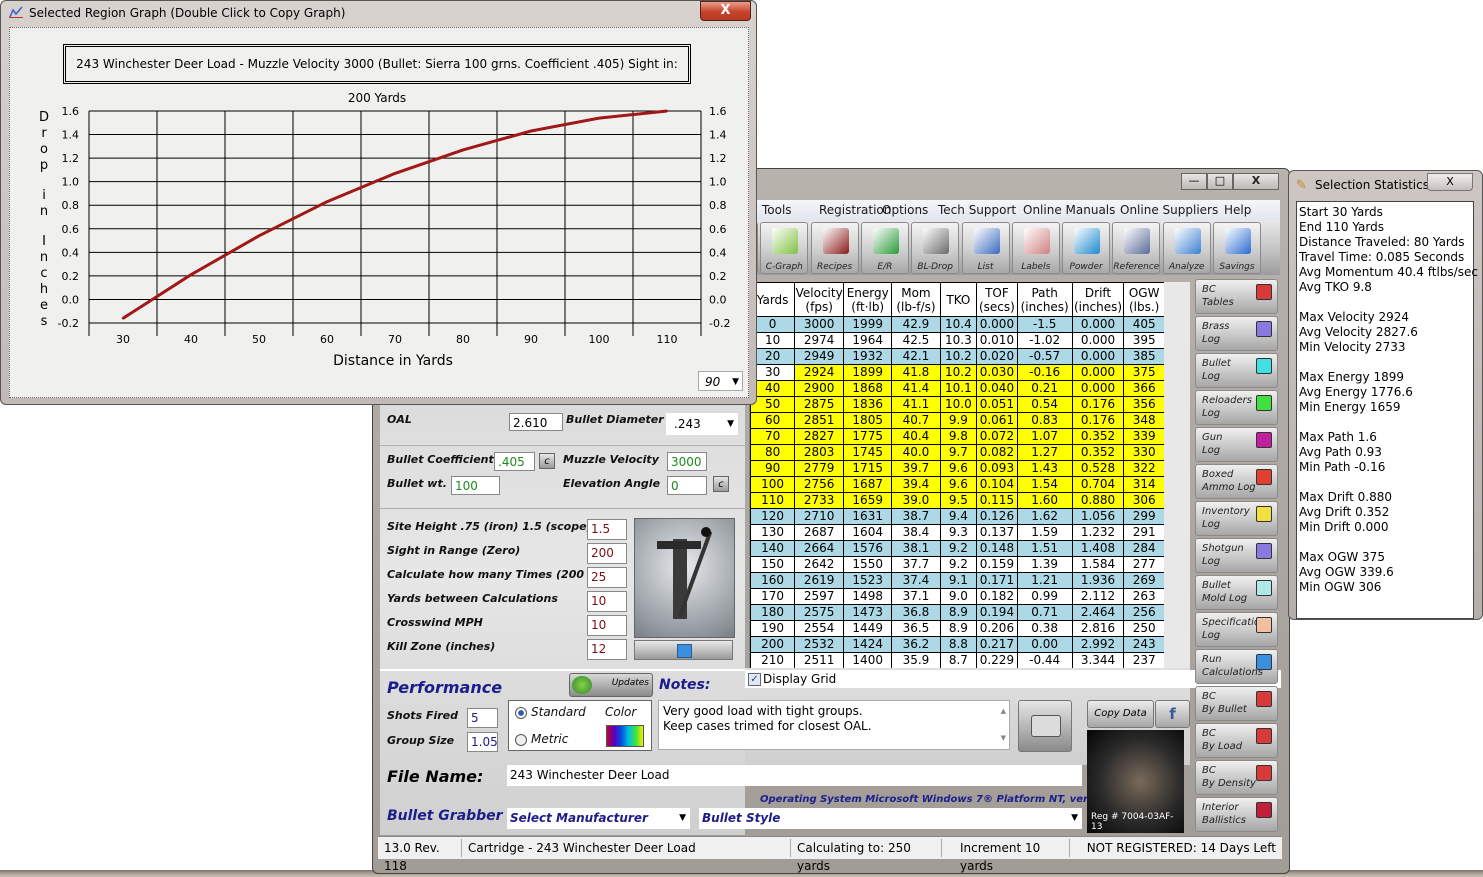 The width and height of the screenshot is (1483, 877). Describe the element at coordinates (957, 500) in the screenshot. I see `table-row: 110 2733 1659 39.0 9.5 0.115 1.60 0.880 306` at that location.